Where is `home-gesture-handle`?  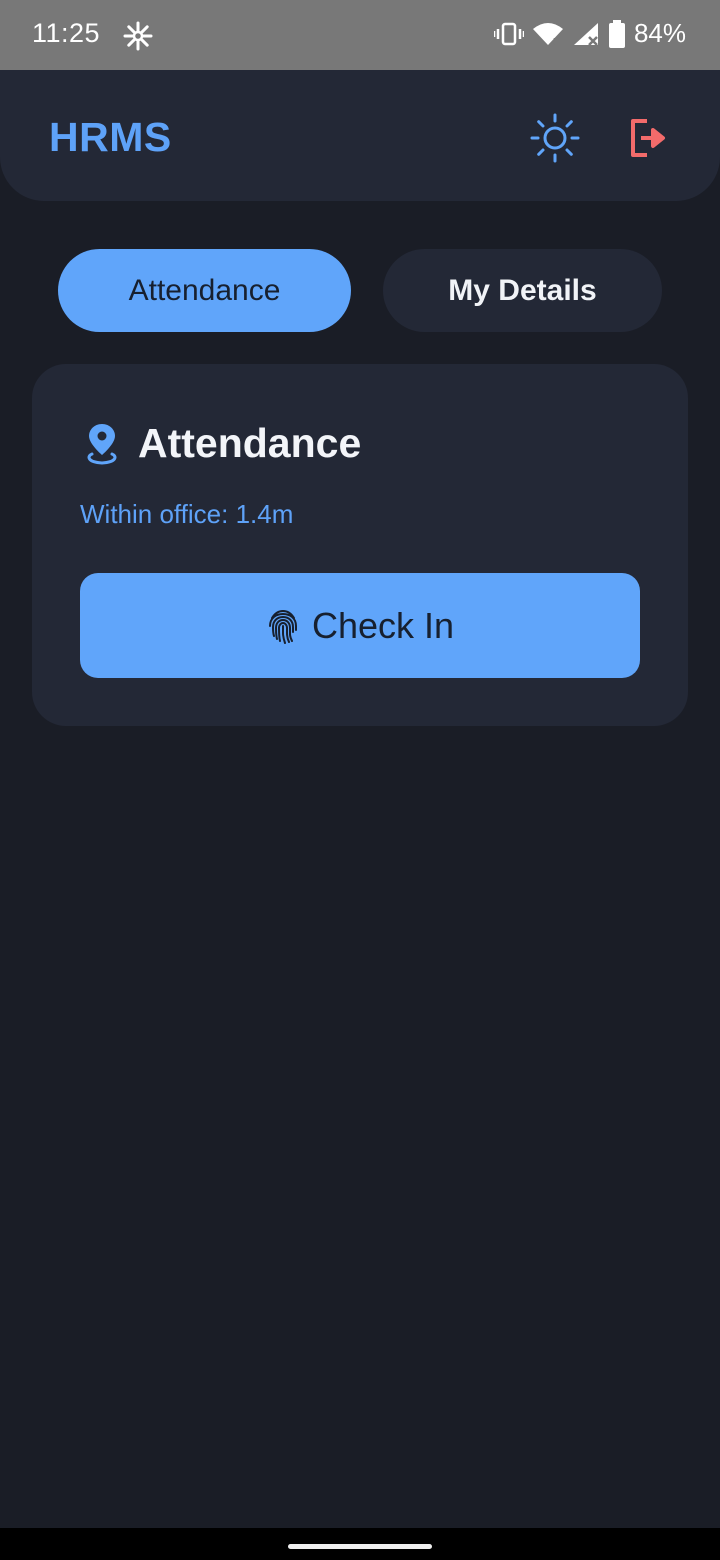
home-gesture-handle is located at coordinates (360, 1546).